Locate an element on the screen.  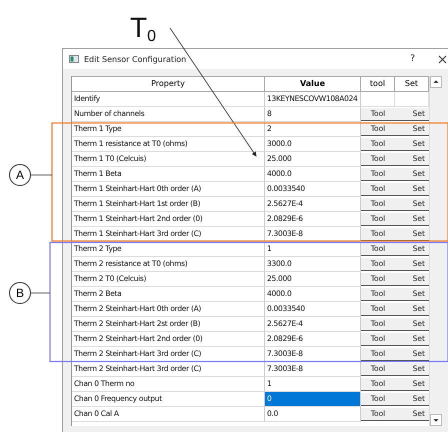
column-header: tool is located at coordinates (378, 84).